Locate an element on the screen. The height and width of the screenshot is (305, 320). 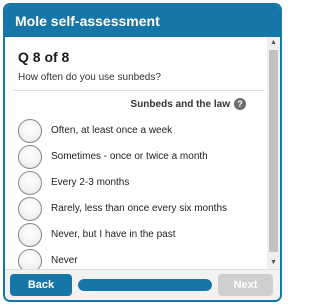
vertical-scrollbar: ▲ ▼ is located at coordinates (273, 153).